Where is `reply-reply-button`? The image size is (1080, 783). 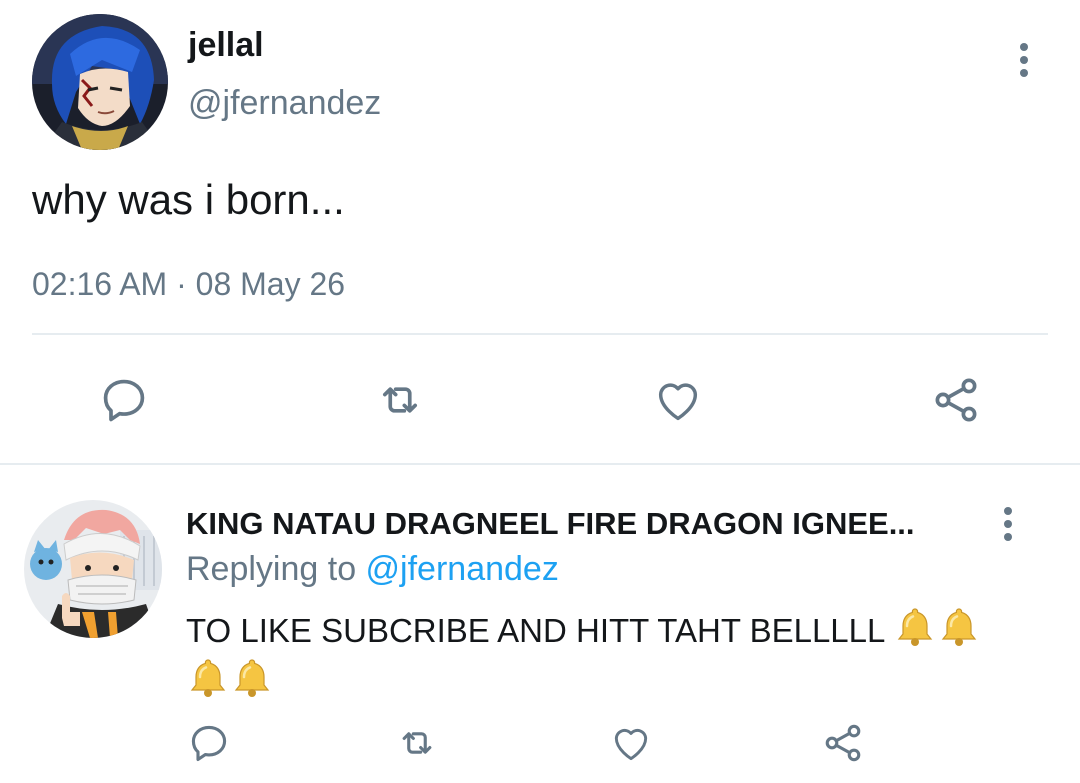 reply-reply-button is located at coordinates (209, 743).